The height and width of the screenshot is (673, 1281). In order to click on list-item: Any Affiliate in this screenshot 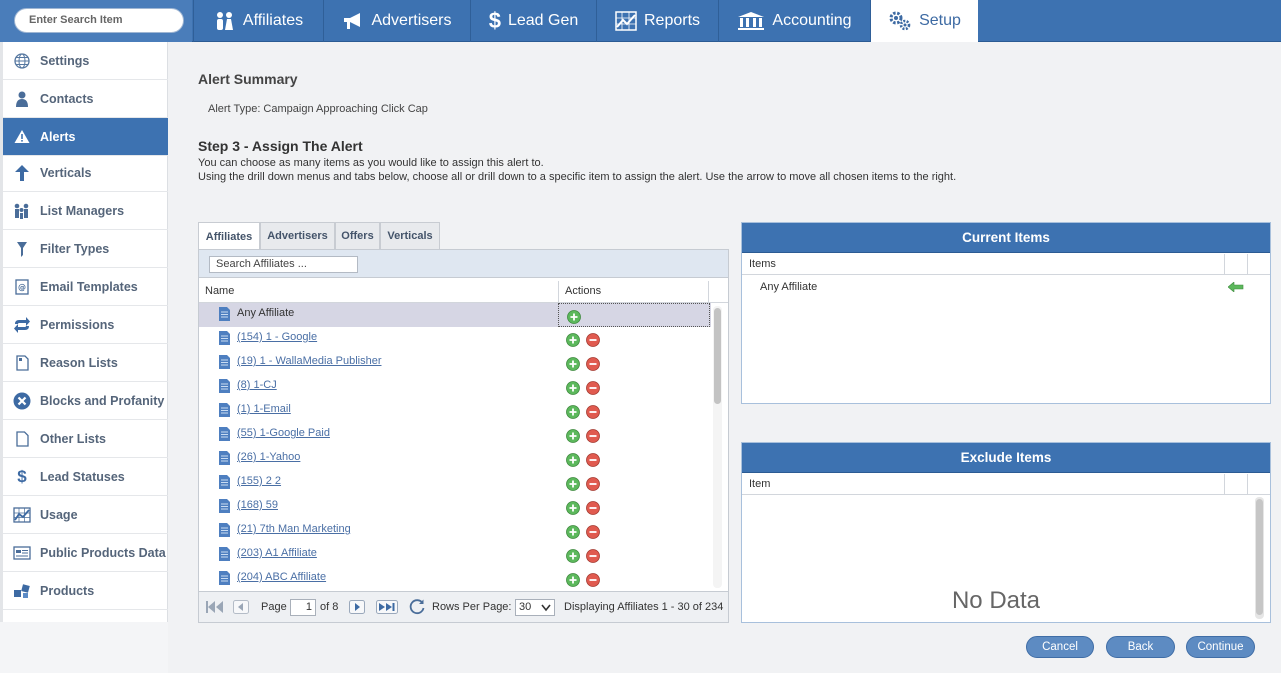, I will do `click(1006, 288)`.